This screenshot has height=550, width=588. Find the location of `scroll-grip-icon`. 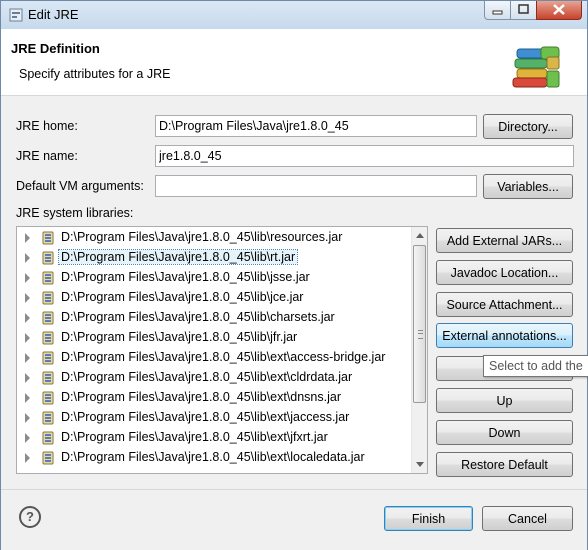

scroll-grip-icon is located at coordinates (420, 334).